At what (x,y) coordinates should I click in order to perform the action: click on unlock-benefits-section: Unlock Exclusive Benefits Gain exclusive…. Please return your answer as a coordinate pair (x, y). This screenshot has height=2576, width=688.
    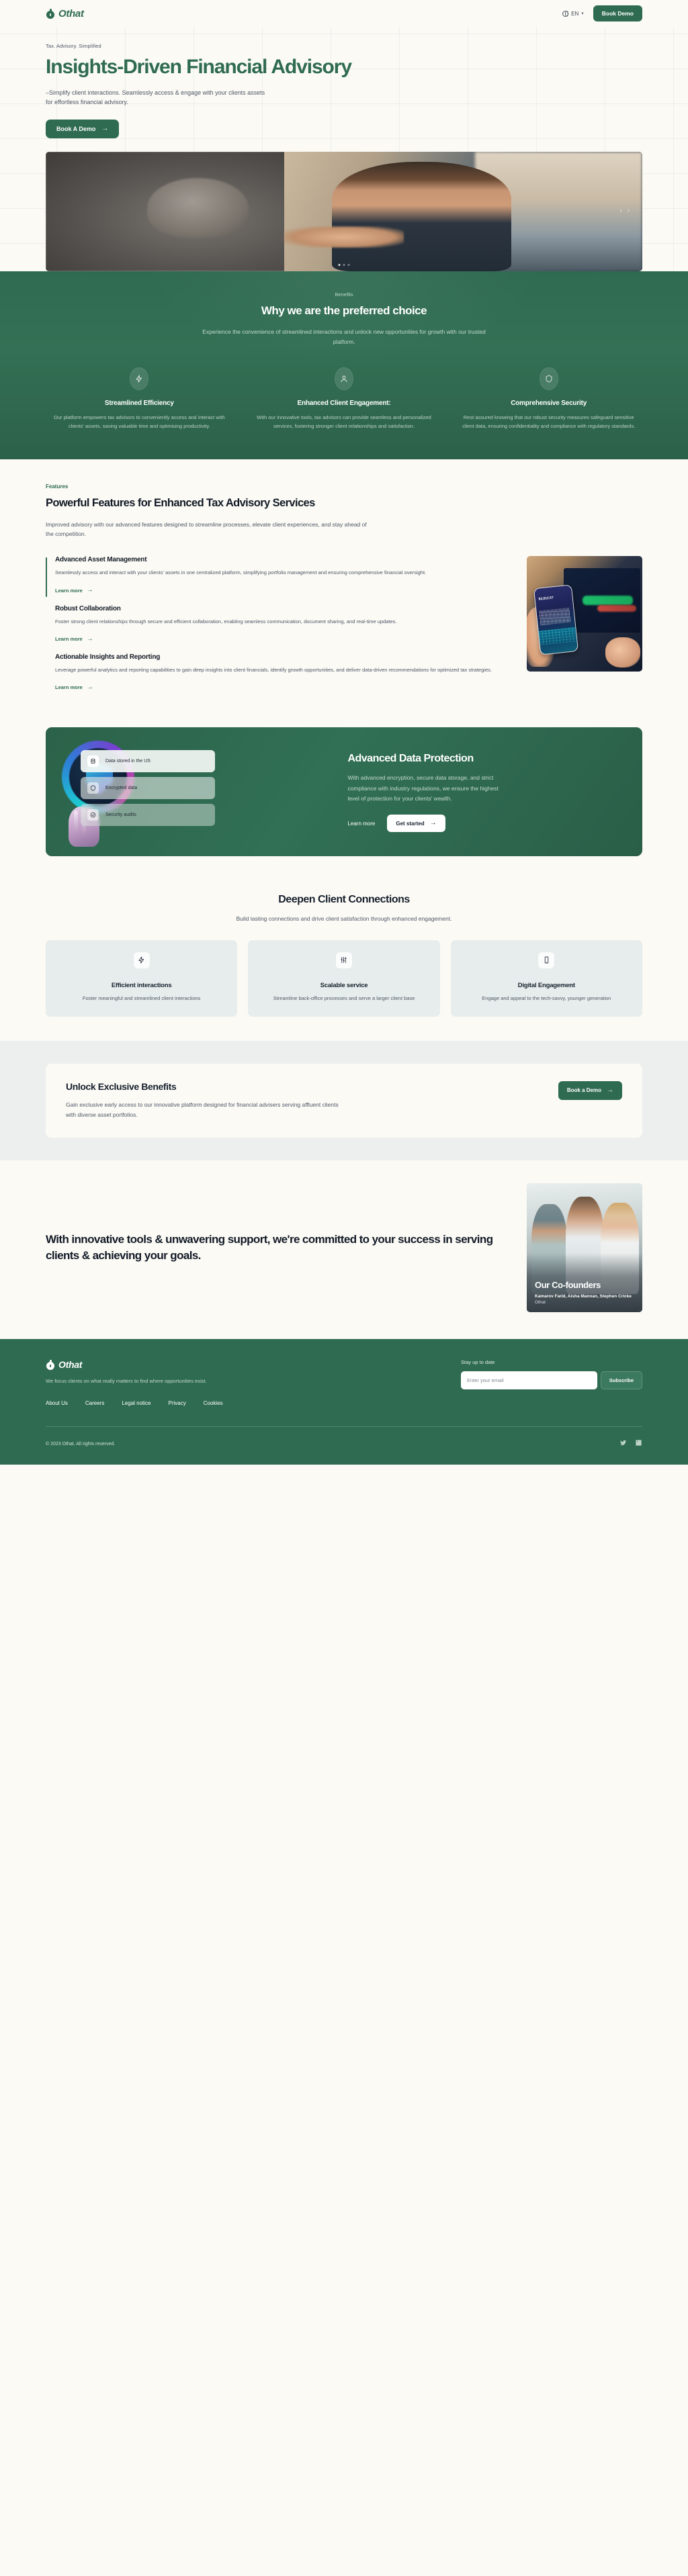
    Looking at the image, I should click on (344, 1100).